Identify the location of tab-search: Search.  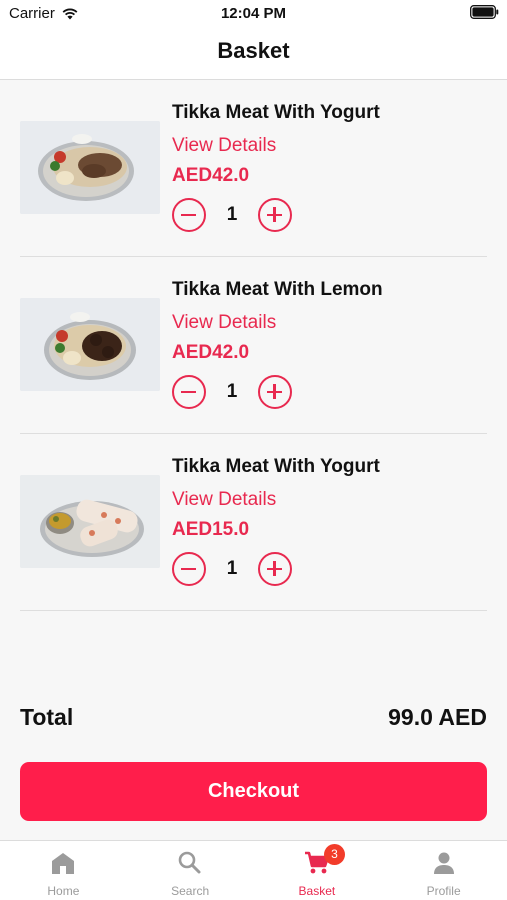
(190, 870).